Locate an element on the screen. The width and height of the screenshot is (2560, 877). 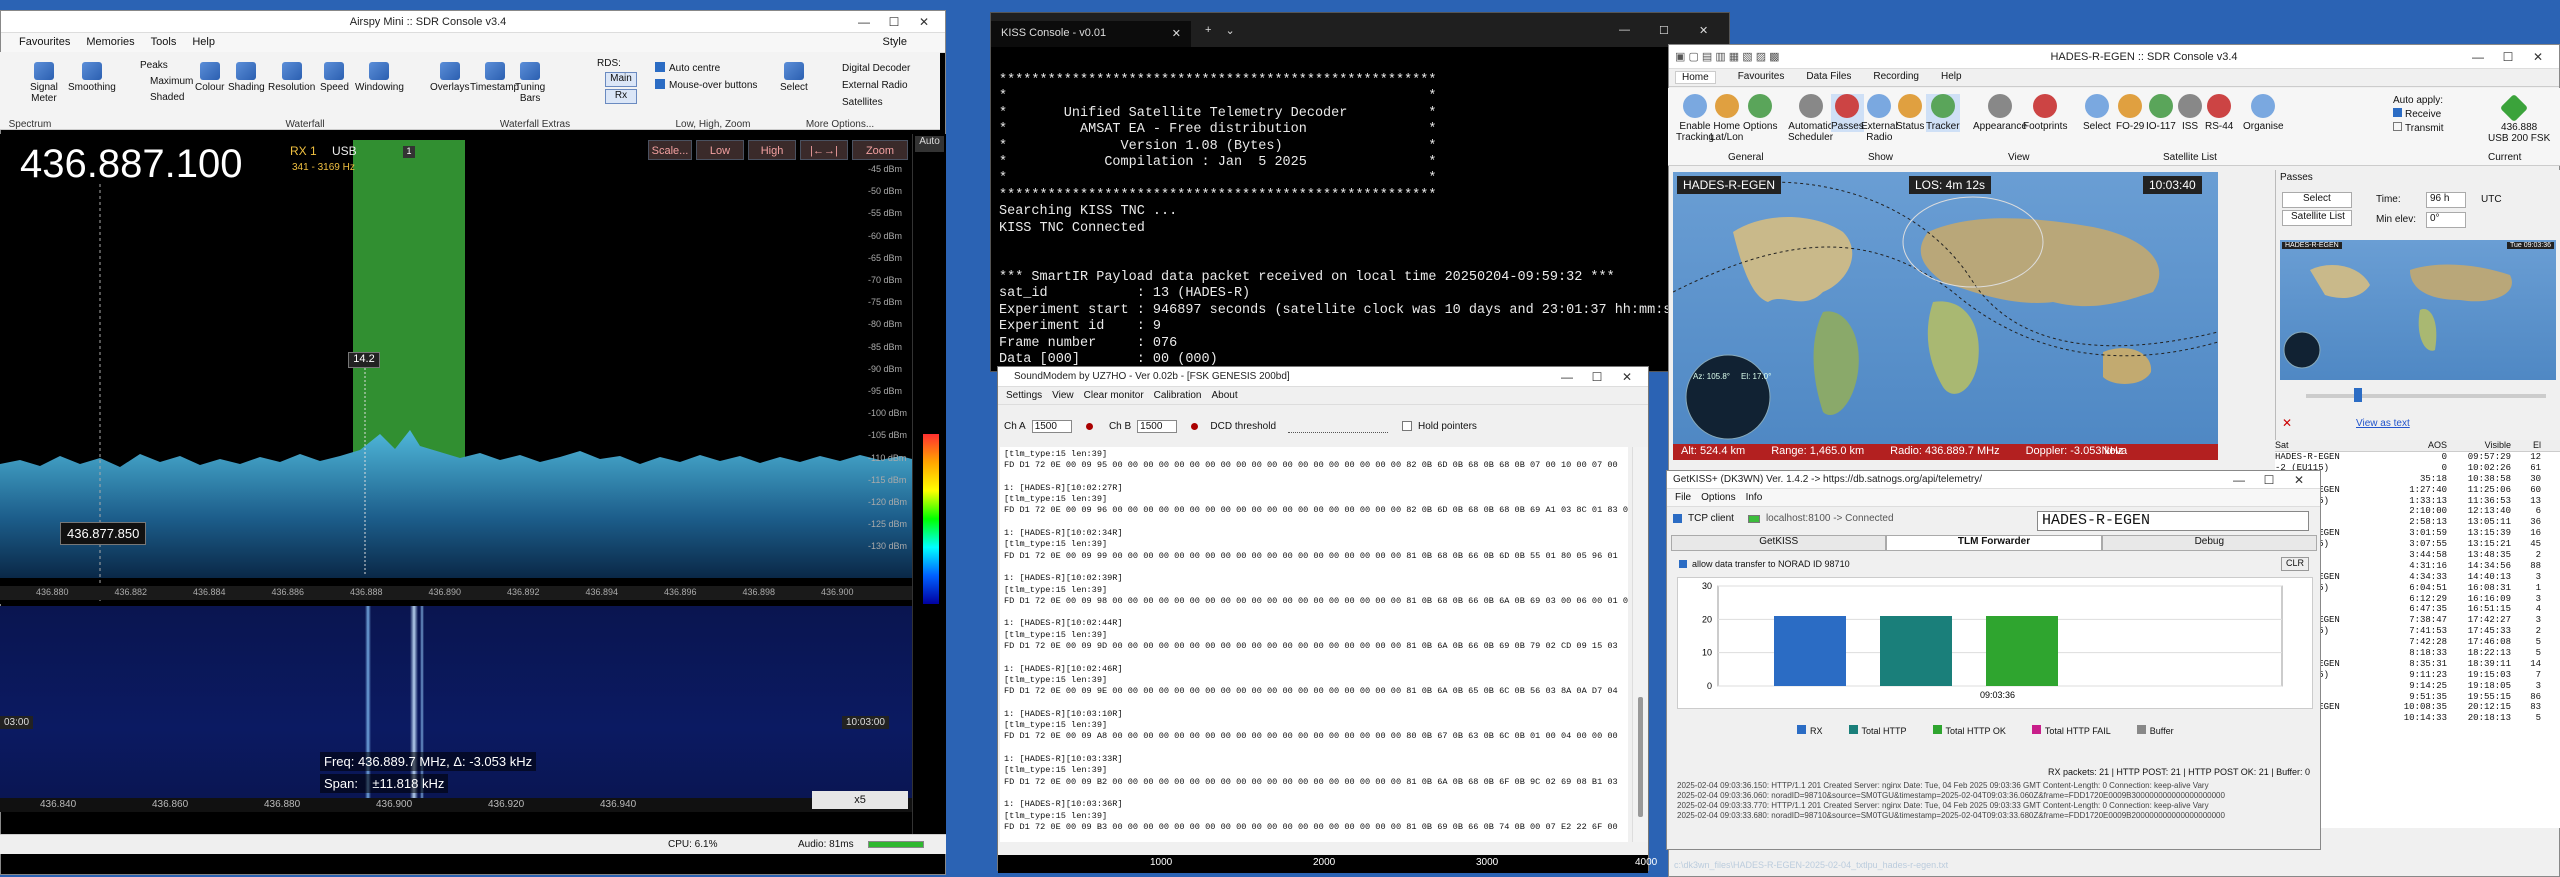
min-elev-select: 0° is located at coordinates (2446, 220).